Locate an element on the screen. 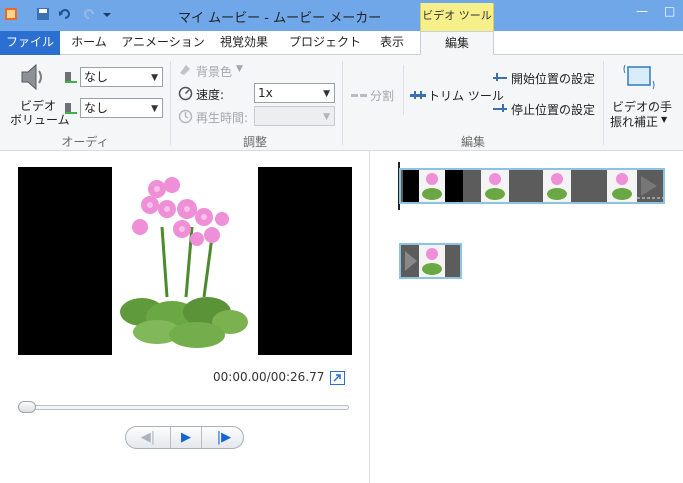 Image resolution: width=683 pixels, height=483 pixels. tab-home: ホーム is located at coordinates (89, 43).